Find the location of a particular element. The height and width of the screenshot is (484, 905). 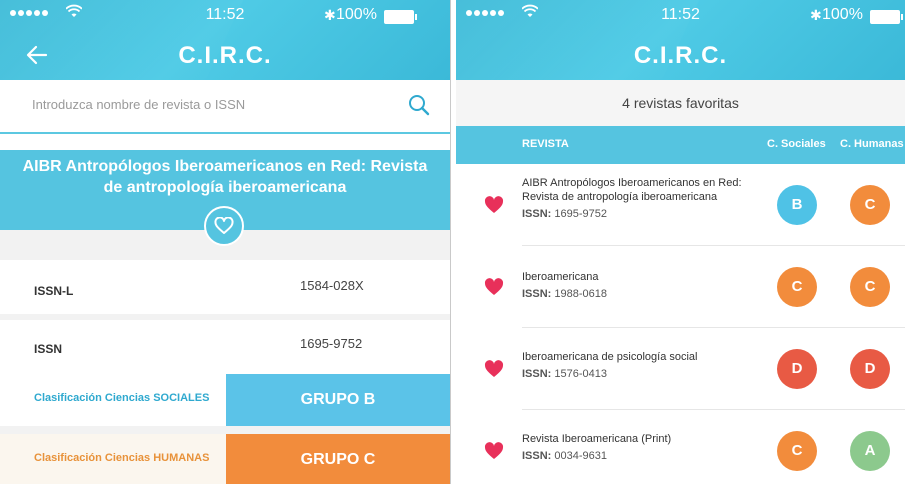

table-header: REVISTA C. Sociales C. Humanas is located at coordinates (680, 145).